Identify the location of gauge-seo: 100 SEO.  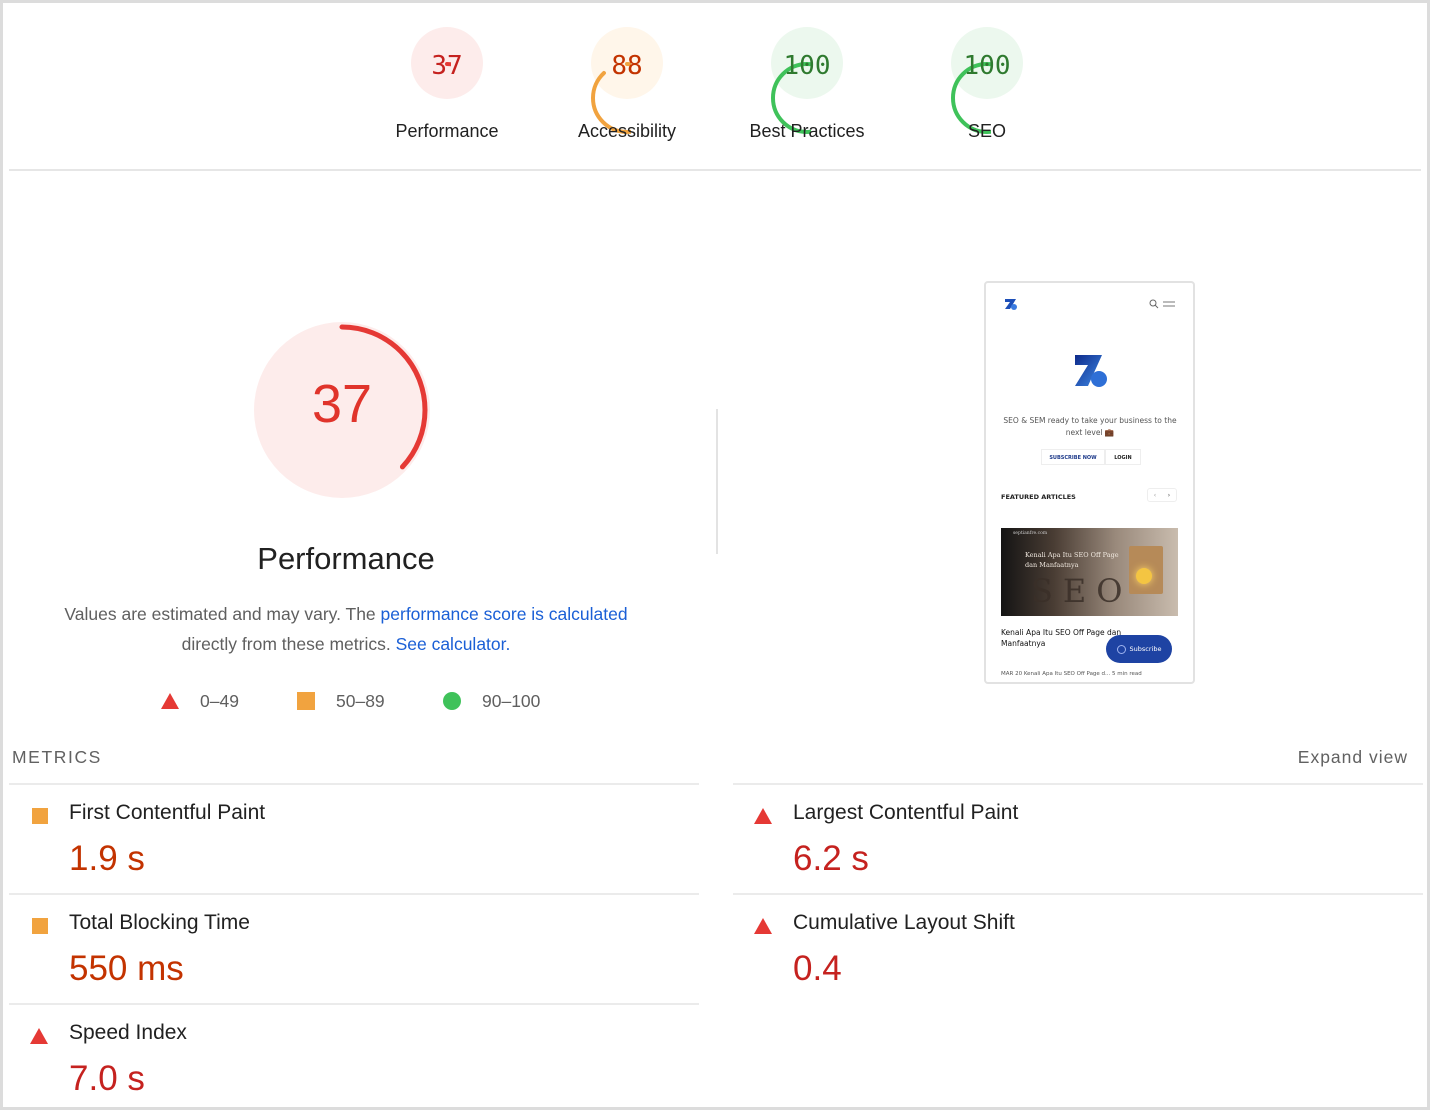
(987, 87).